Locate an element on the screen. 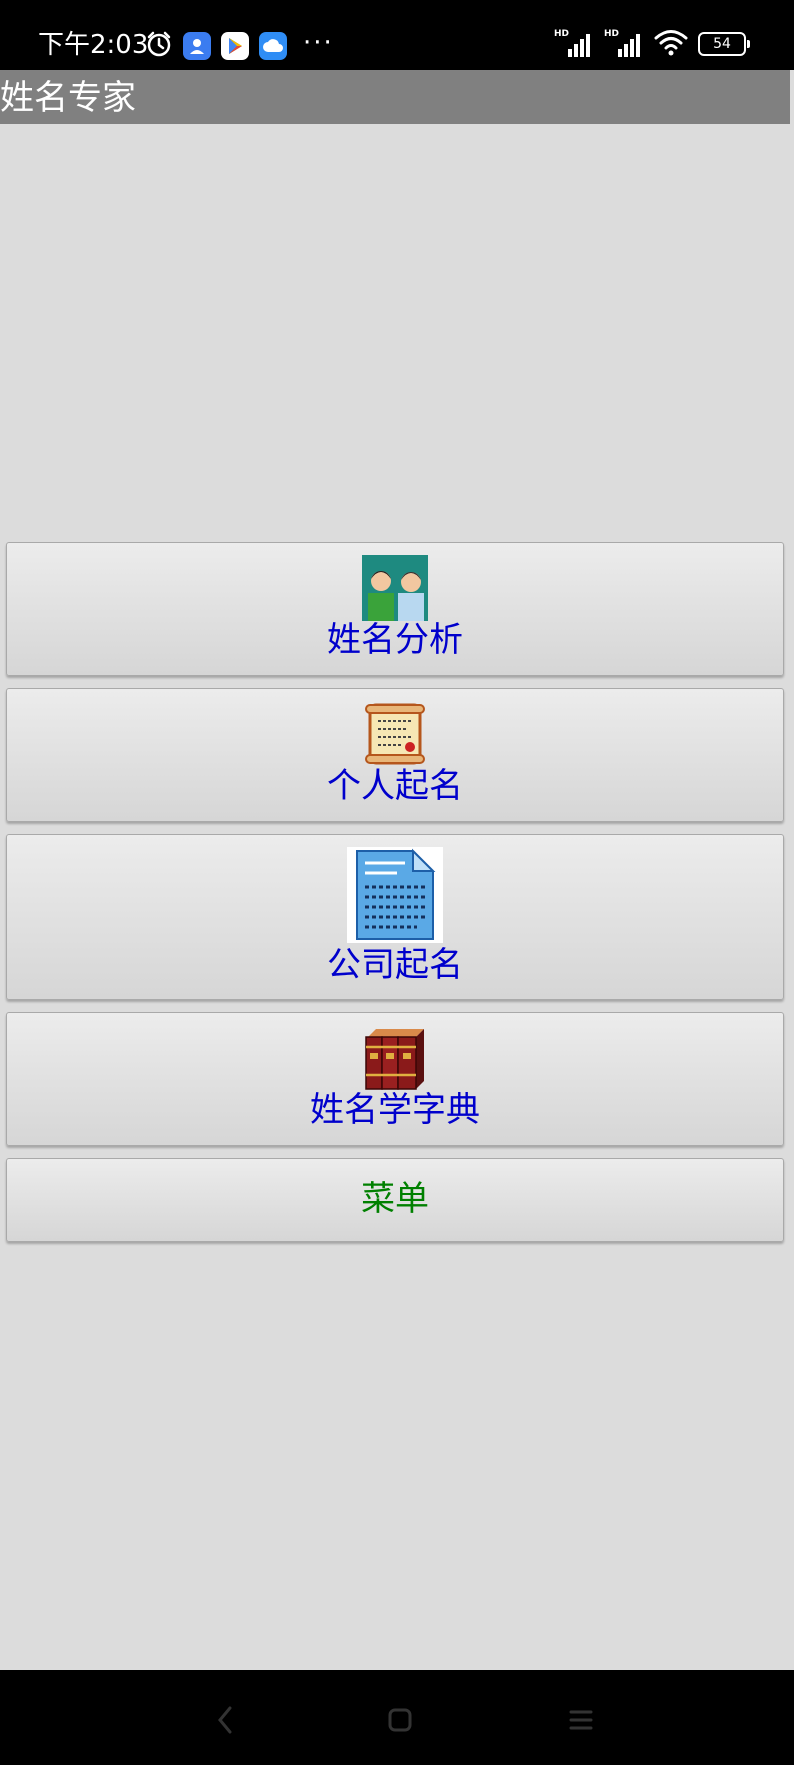  cloud-icon is located at coordinates (273, 46).